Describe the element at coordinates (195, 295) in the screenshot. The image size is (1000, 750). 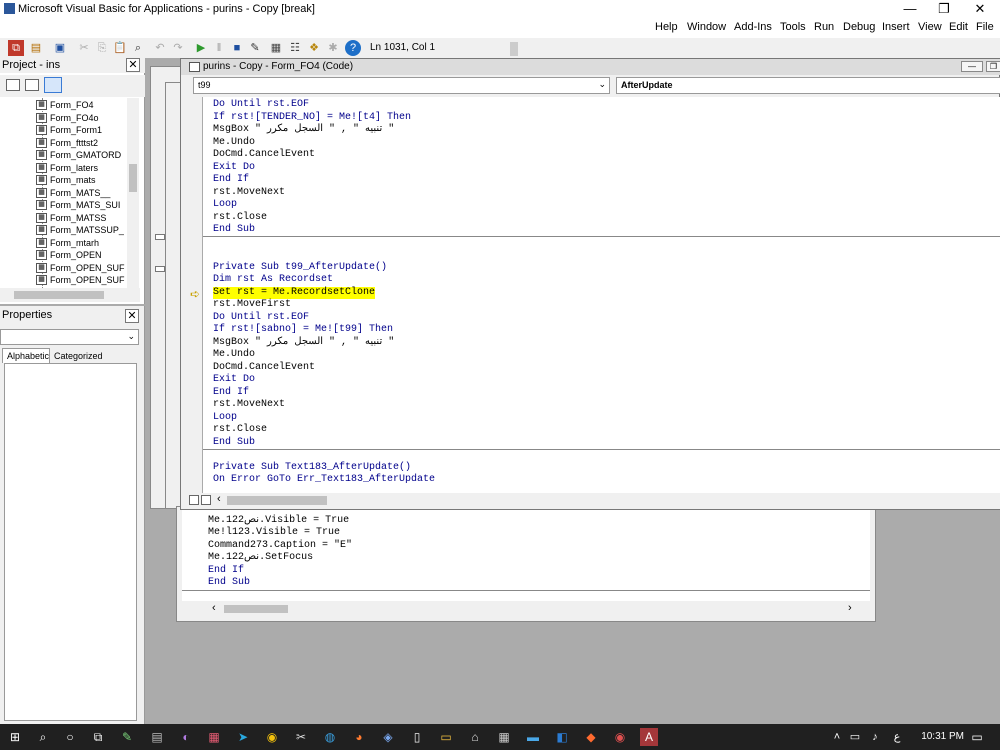
I see `code-margin: ➪` at that location.